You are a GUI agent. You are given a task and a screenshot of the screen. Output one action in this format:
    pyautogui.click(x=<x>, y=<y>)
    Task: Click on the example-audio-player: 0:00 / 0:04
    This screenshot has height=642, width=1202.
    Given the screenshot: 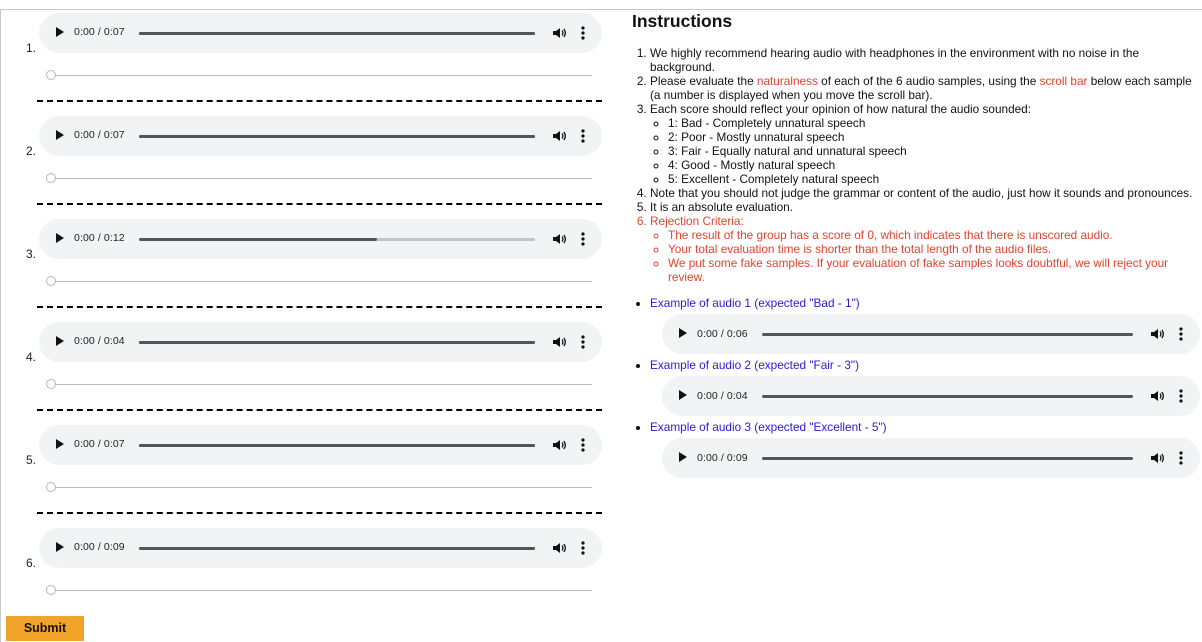 What is the action you would take?
    pyautogui.click(x=931, y=396)
    